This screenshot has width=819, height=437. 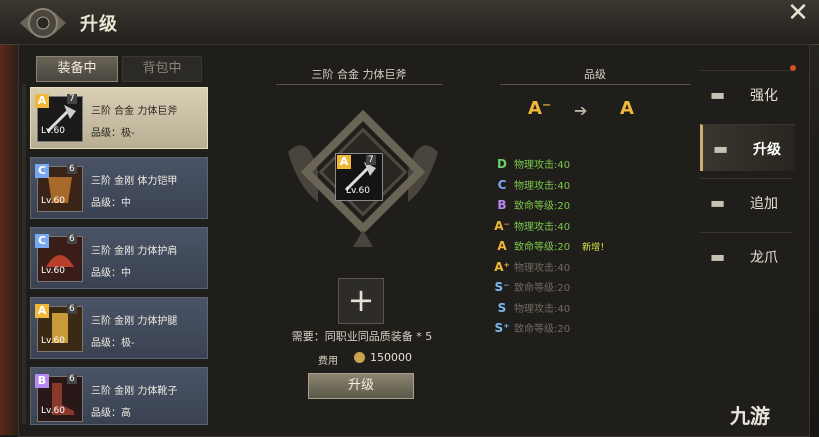 I want to click on add-material-button: +, so click(x=361, y=301).